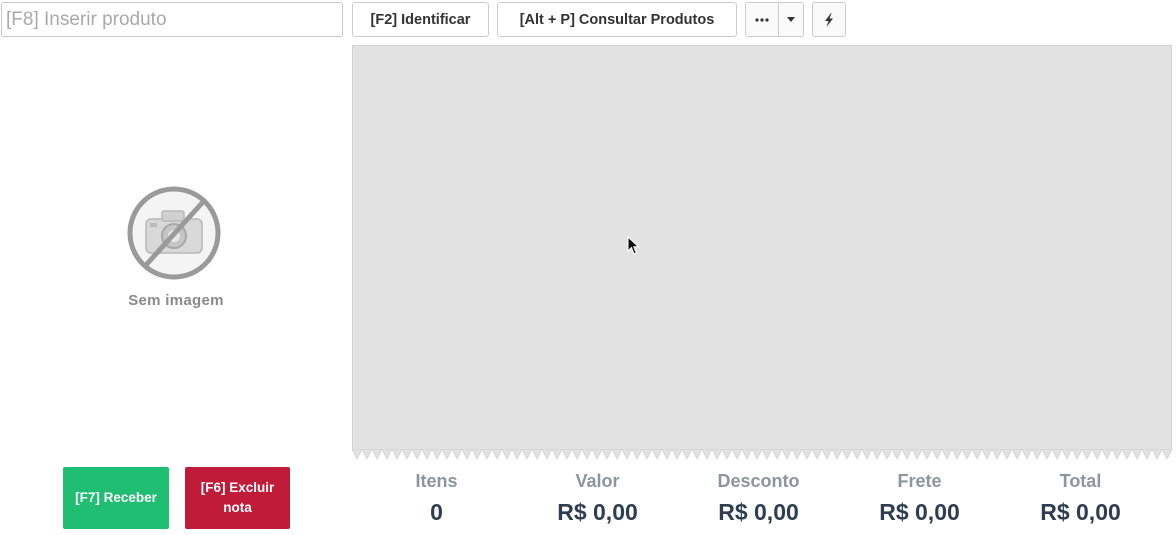 The image size is (1176, 535). Describe the element at coordinates (762, 454) in the screenshot. I see `receipt-torn-edge` at that location.